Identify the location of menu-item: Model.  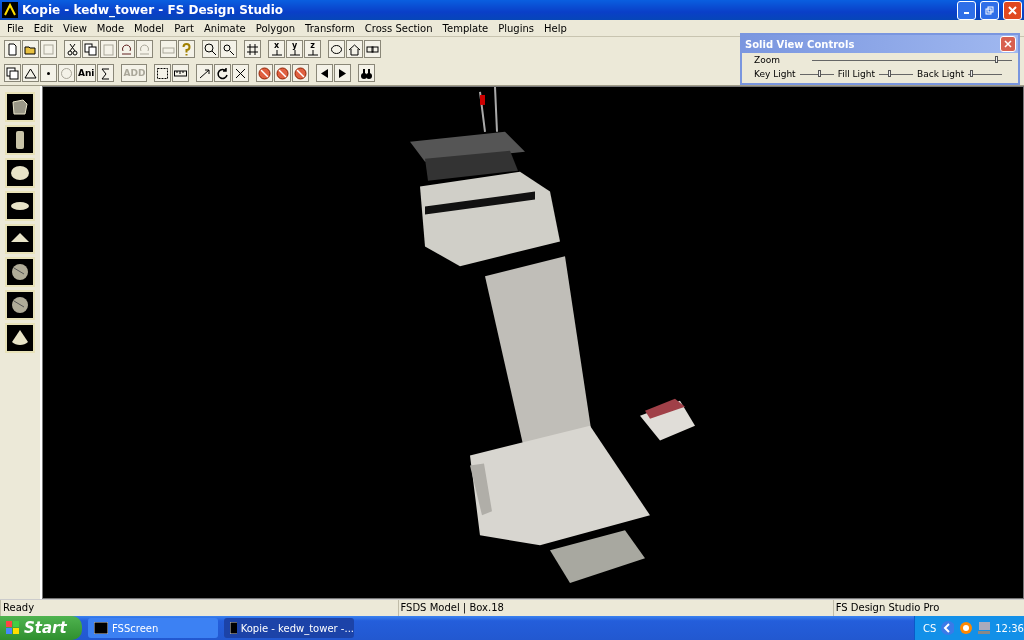
(149, 28).